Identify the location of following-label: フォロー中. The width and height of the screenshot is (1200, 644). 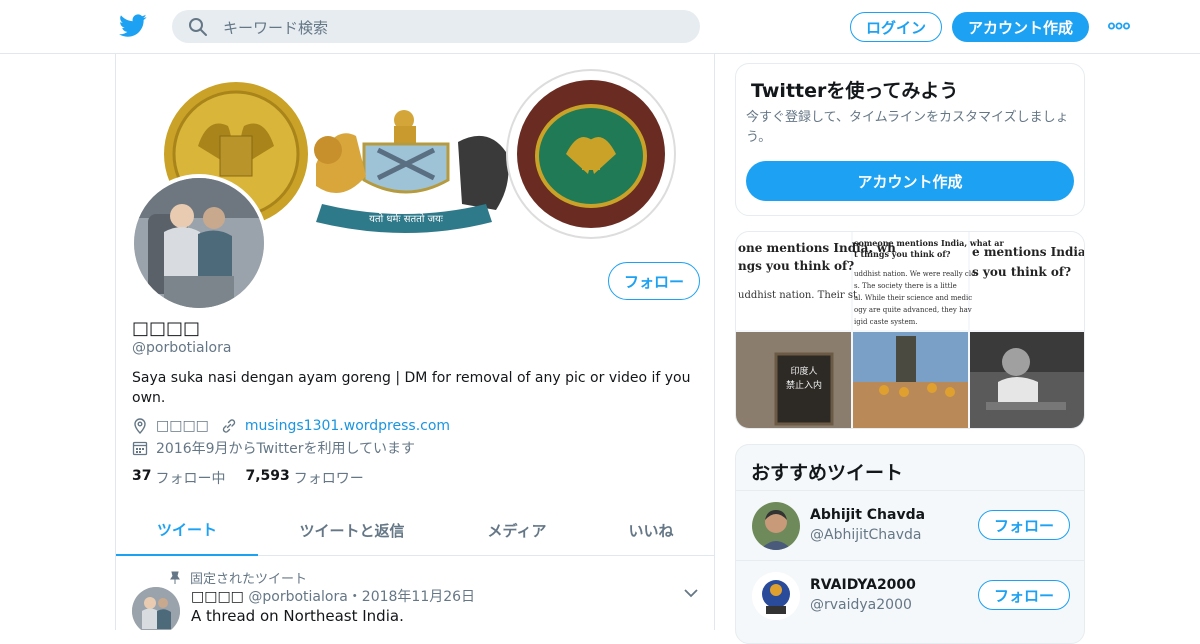
(190, 478).